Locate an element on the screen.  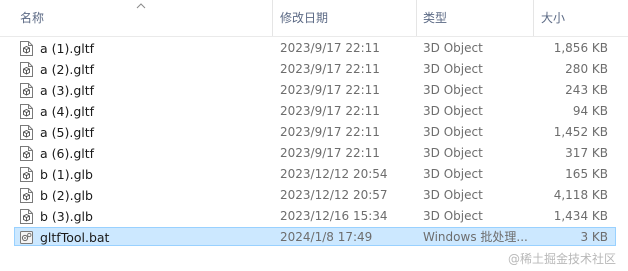
sort-ascending-icon is located at coordinates (141, 6).